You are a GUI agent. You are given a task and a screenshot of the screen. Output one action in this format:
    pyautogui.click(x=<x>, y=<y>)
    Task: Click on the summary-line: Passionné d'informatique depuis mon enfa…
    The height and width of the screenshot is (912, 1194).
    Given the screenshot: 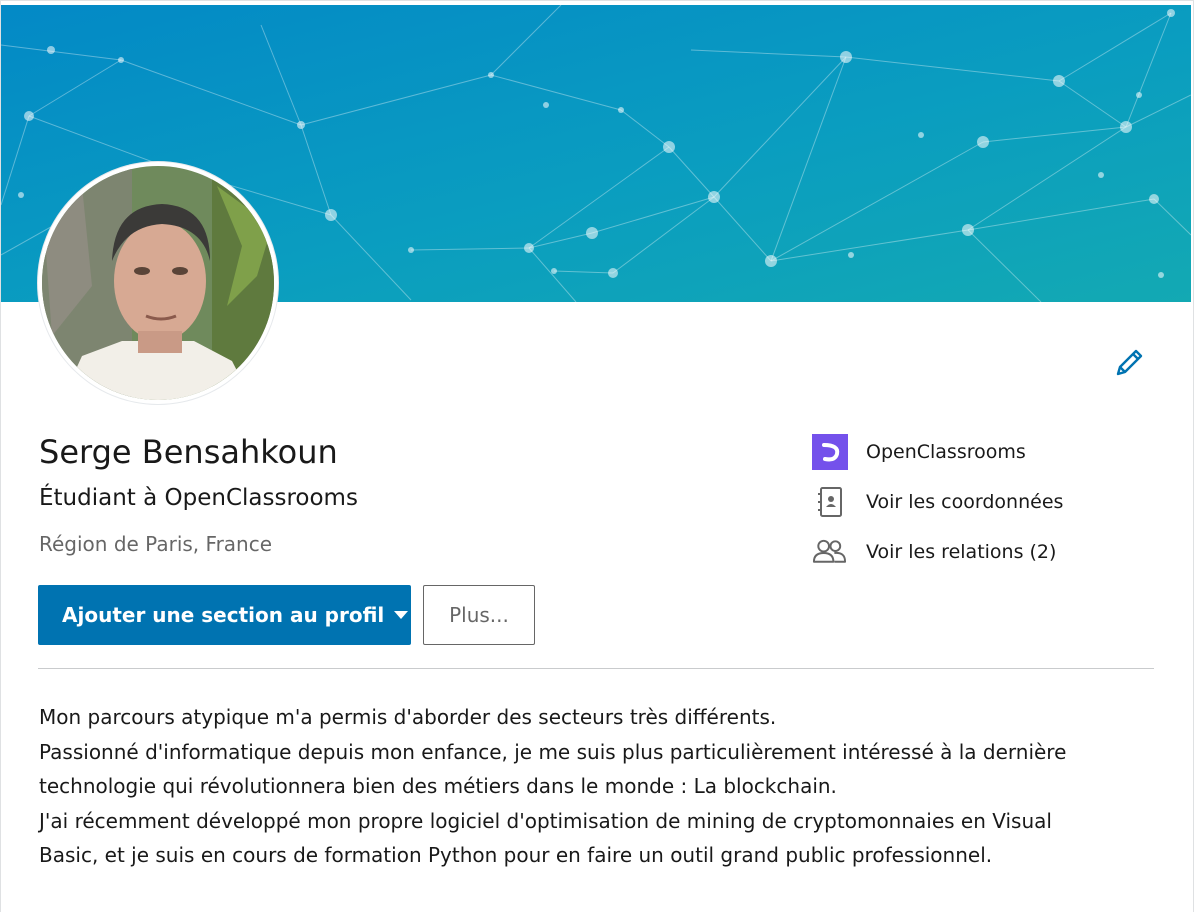 What is the action you would take?
    pyautogui.click(x=553, y=751)
    